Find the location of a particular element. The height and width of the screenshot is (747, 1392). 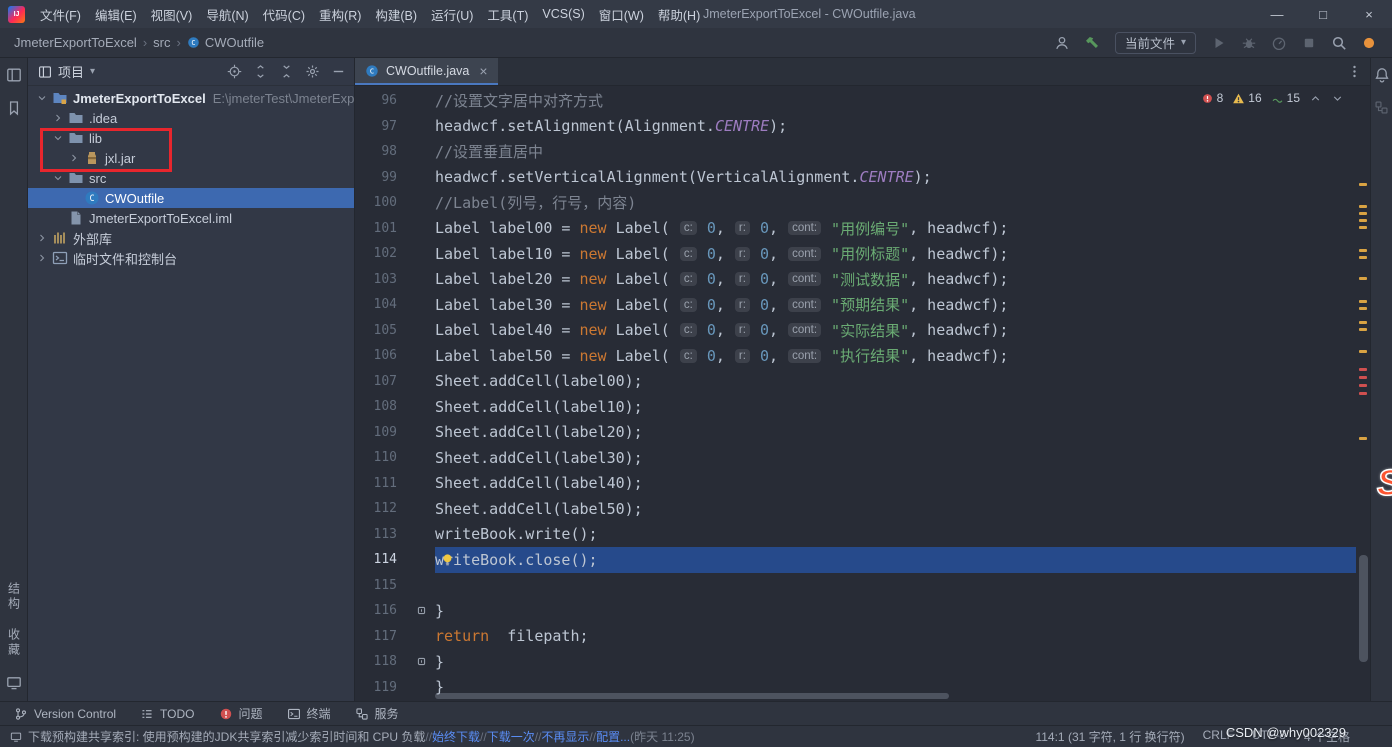

vertical-scrollbar is located at coordinates (1363, 609).